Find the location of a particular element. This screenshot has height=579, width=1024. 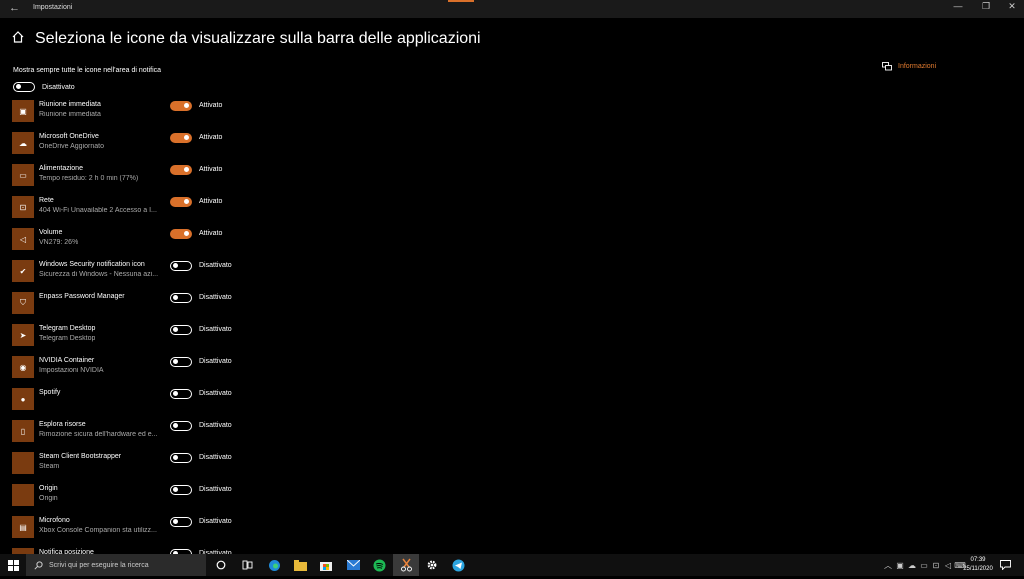

cortana-icon is located at coordinates (221, 565).